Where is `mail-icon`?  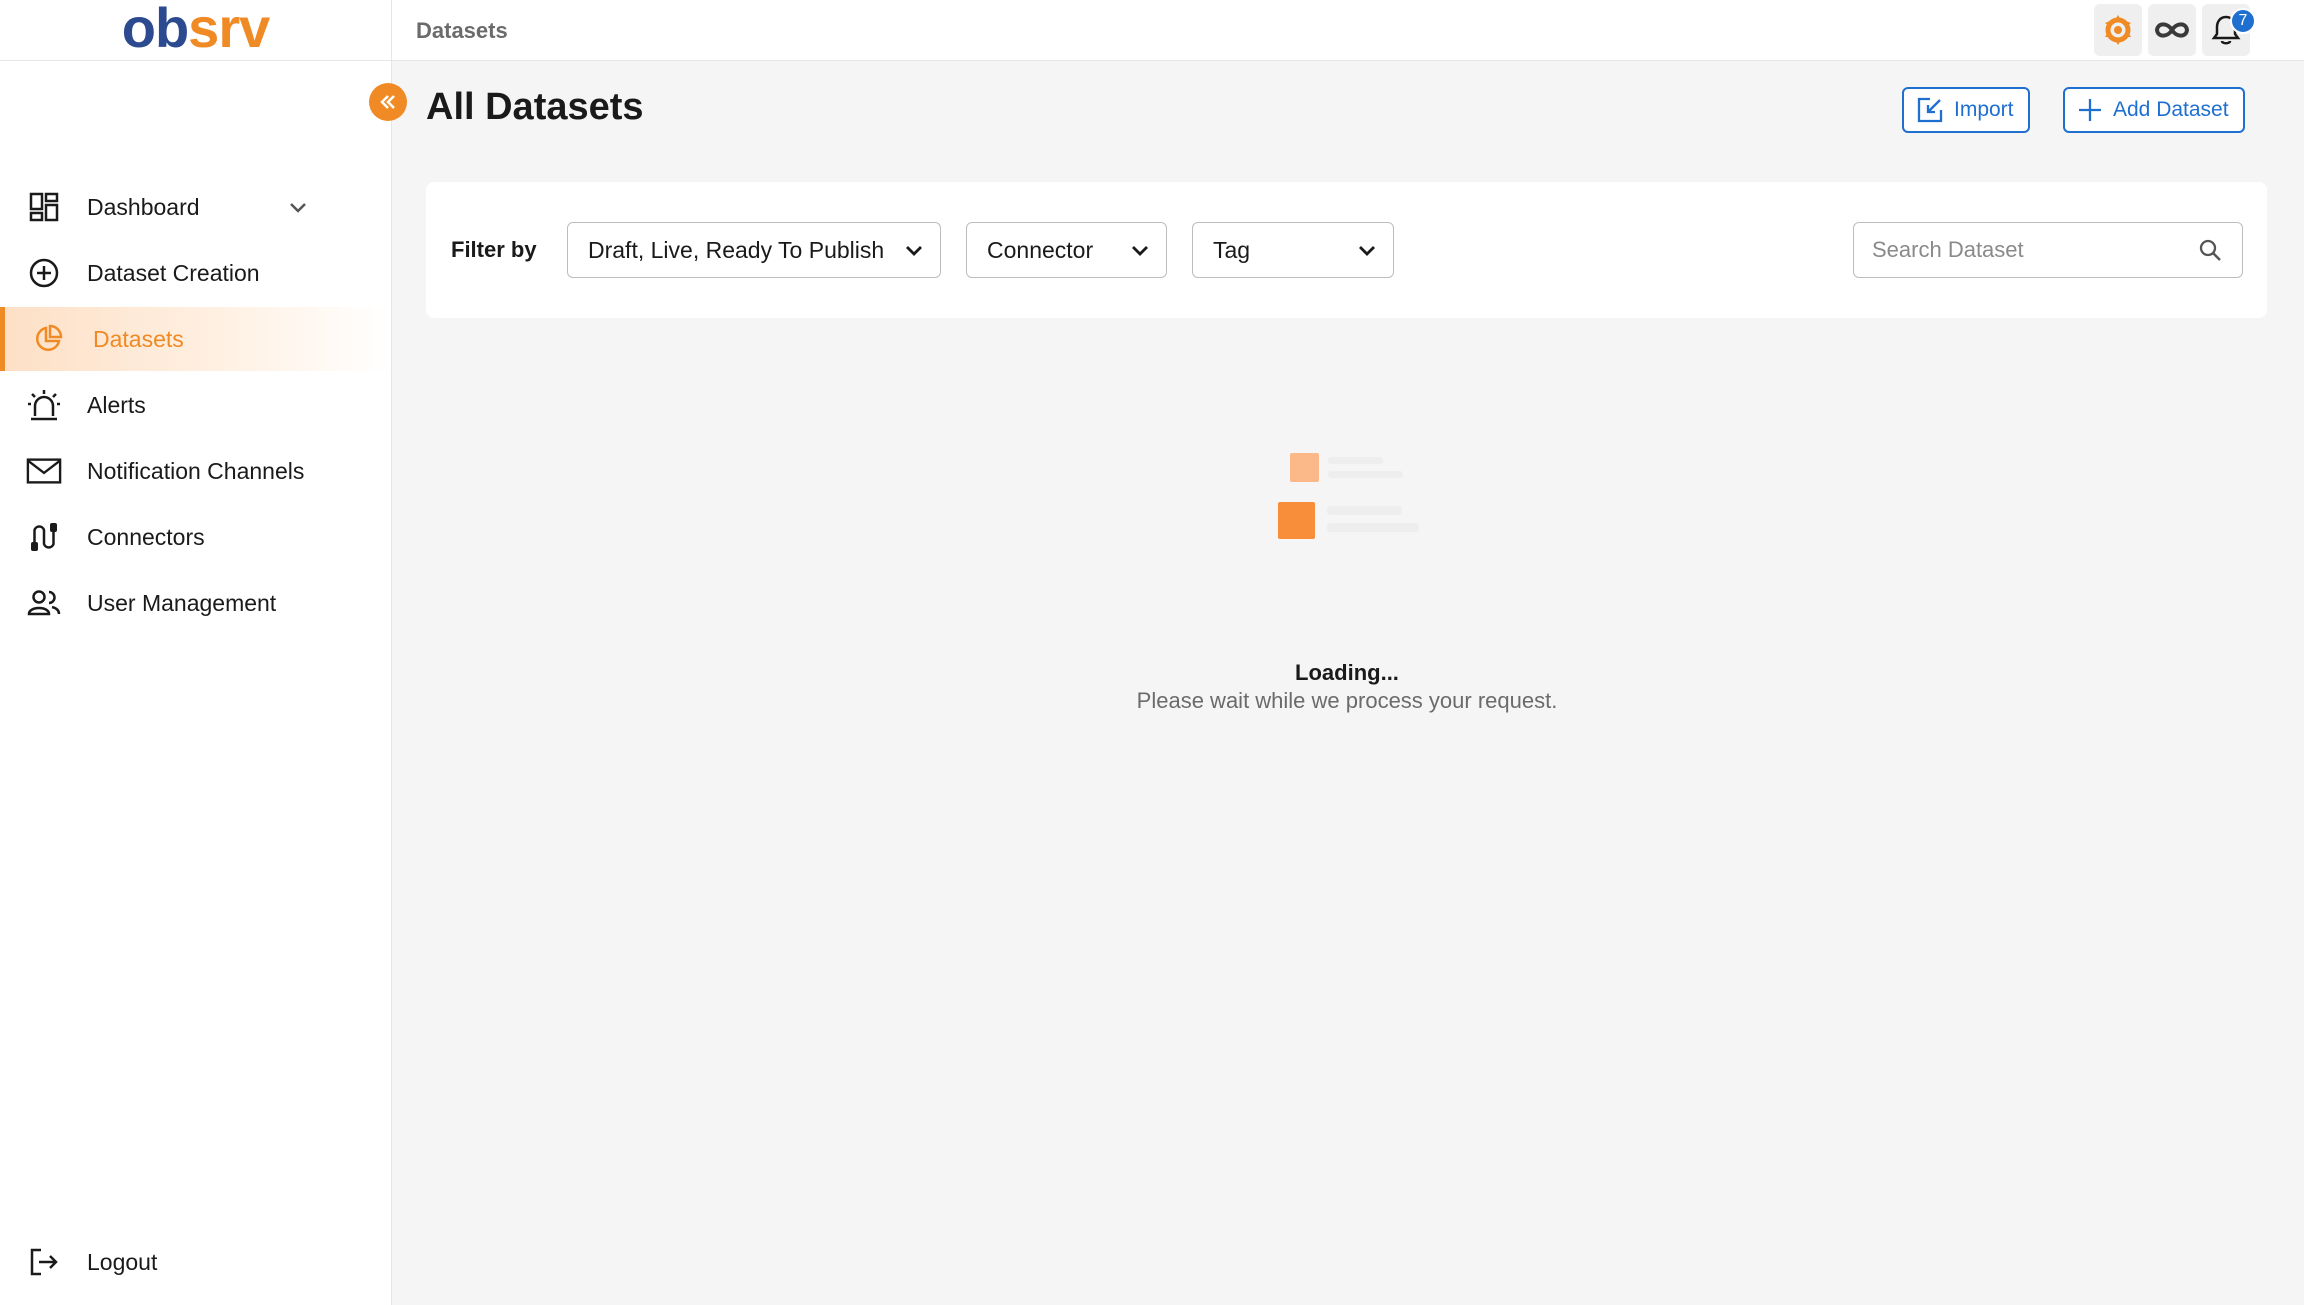 mail-icon is located at coordinates (44, 471).